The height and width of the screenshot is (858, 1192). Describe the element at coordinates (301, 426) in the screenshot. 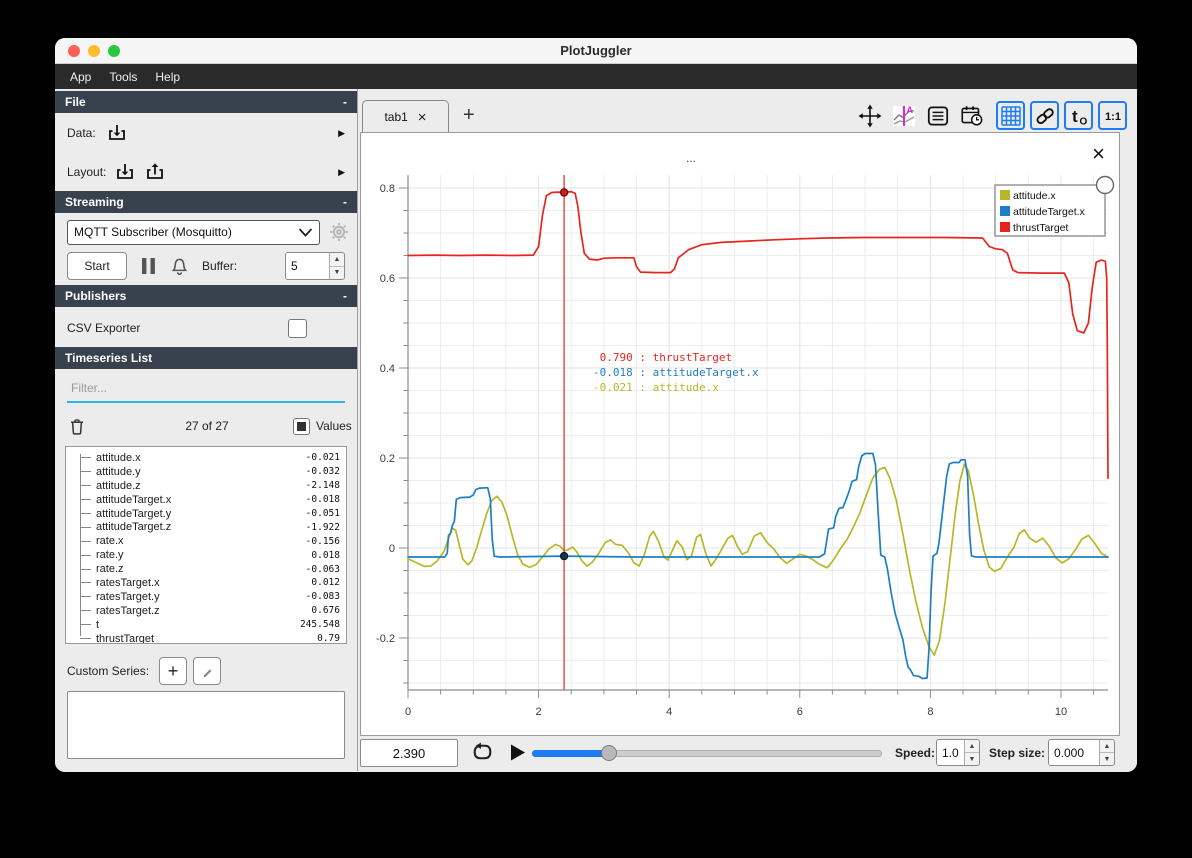

I see `values-checkbox` at that location.